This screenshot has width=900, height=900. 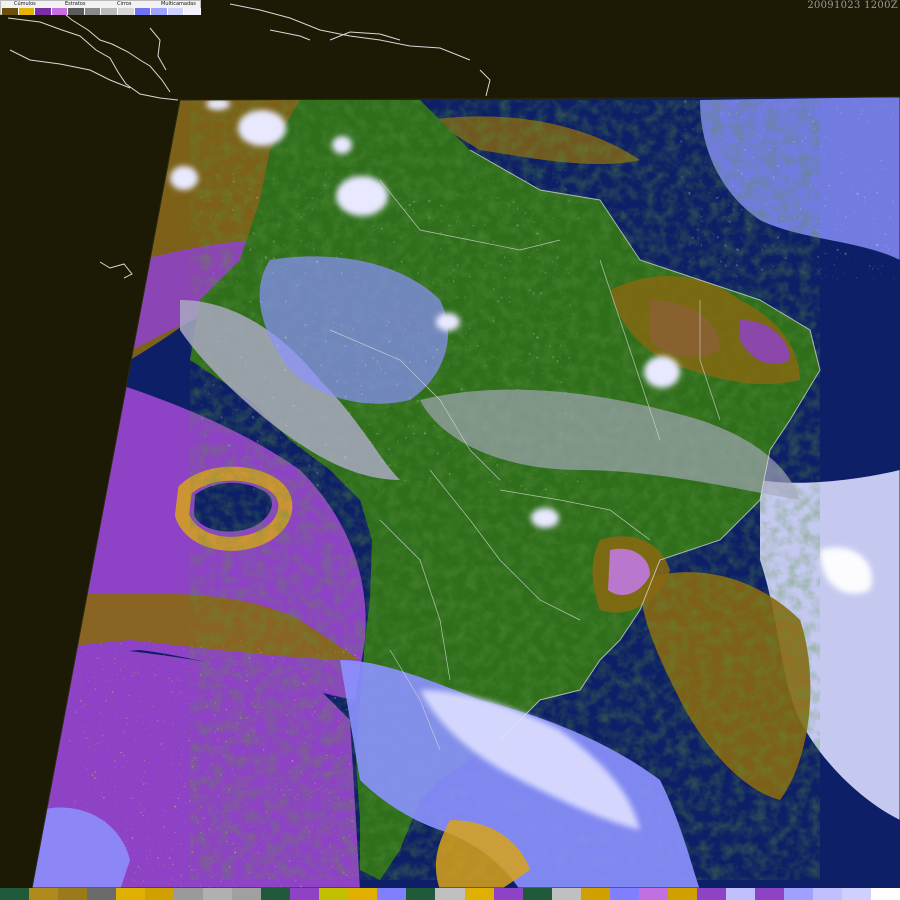 What do you see at coordinates (25, 4) in the screenshot?
I see `legend-label-cumulus: Cúmulos` at bounding box center [25, 4].